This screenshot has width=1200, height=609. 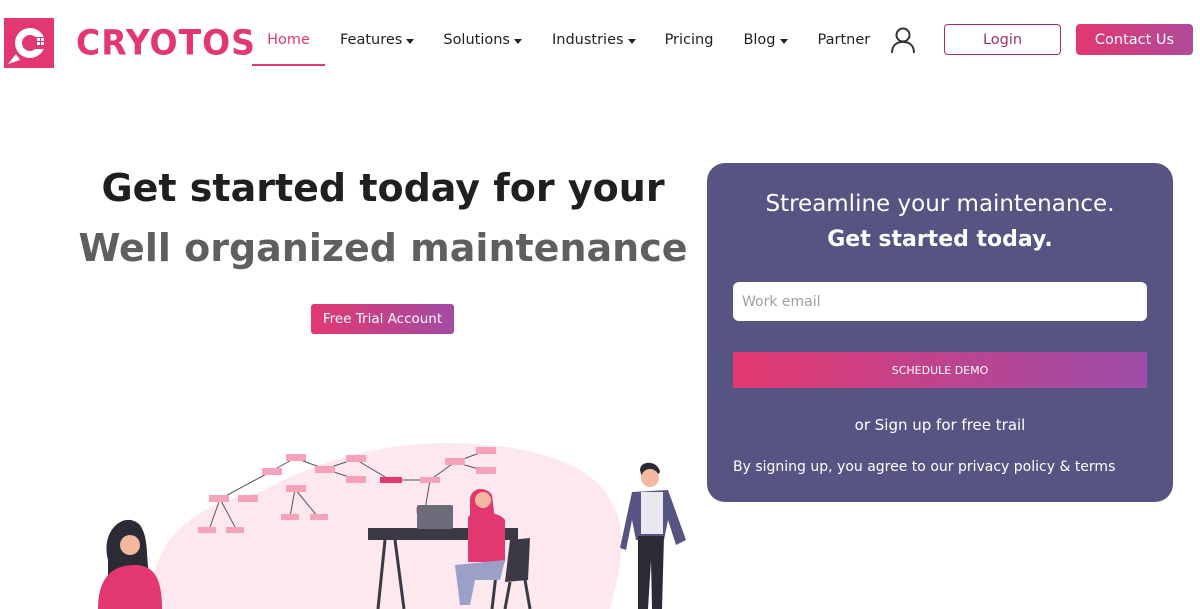 I want to click on nav-label: Solutions, so click(x=476, y=40).